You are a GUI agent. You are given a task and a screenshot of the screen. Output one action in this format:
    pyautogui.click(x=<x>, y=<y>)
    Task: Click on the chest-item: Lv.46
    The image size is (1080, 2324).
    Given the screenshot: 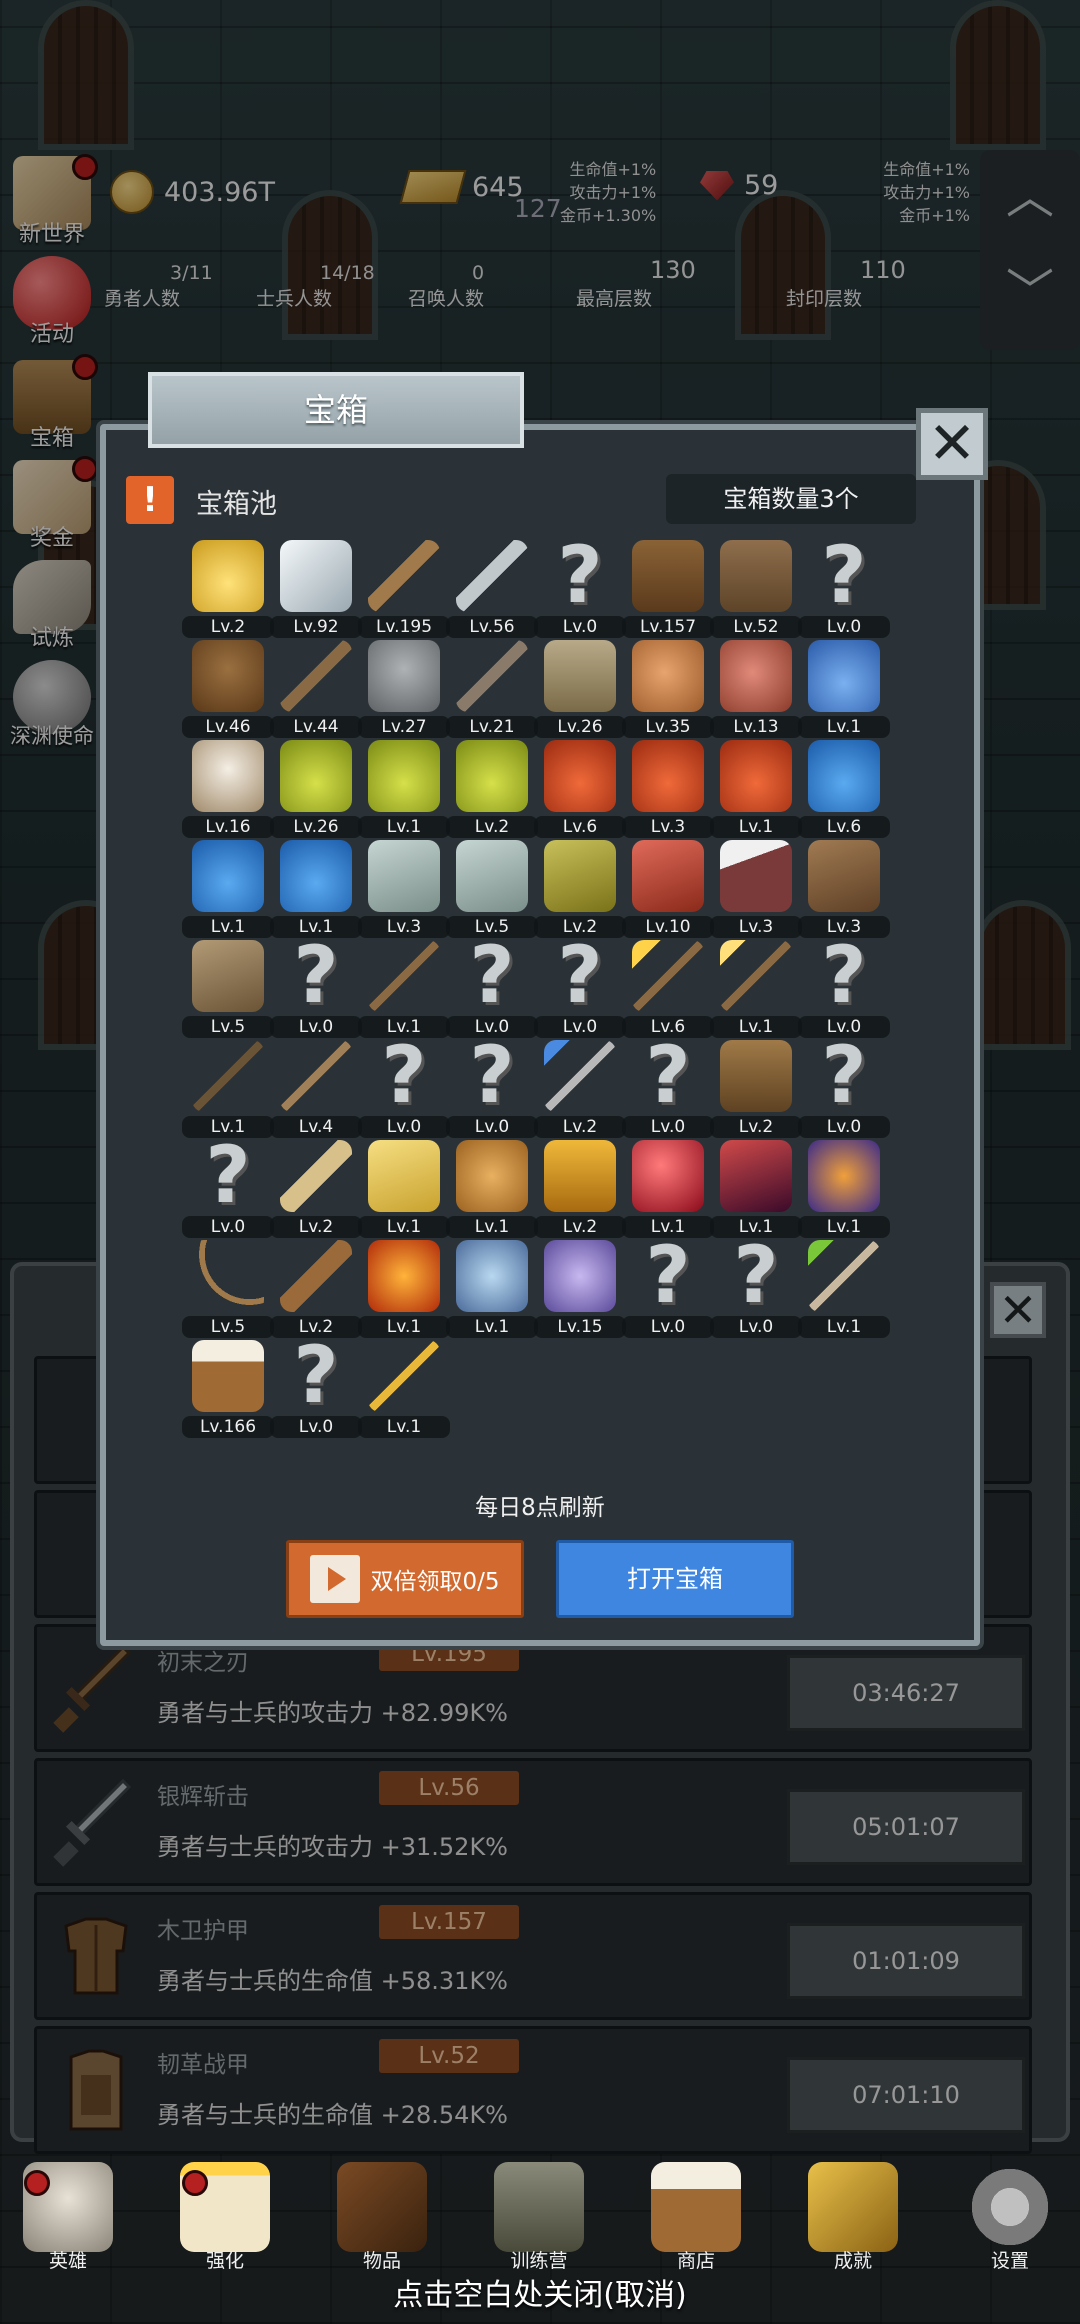 What is the action you would take?
    pyautogui.click(x=228, y=689)
    